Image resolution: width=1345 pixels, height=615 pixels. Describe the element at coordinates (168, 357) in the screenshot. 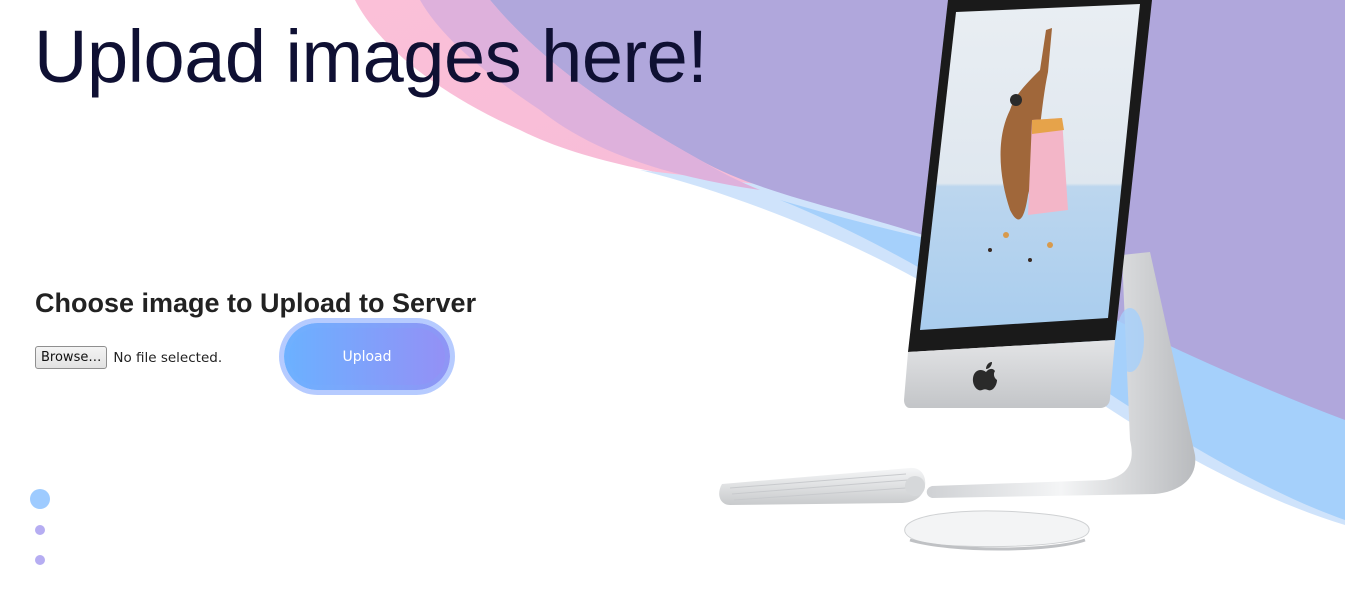

I see `file-status-text: No file selected.` at that location.